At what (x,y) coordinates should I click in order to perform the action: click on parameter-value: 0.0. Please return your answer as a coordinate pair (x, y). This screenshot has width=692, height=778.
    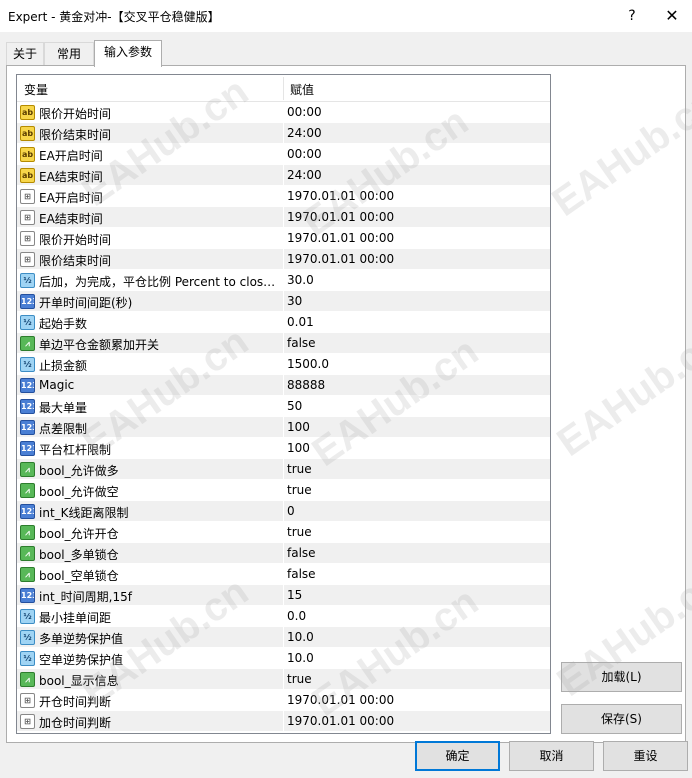
    Looking at the image, I should click on (417, 616).